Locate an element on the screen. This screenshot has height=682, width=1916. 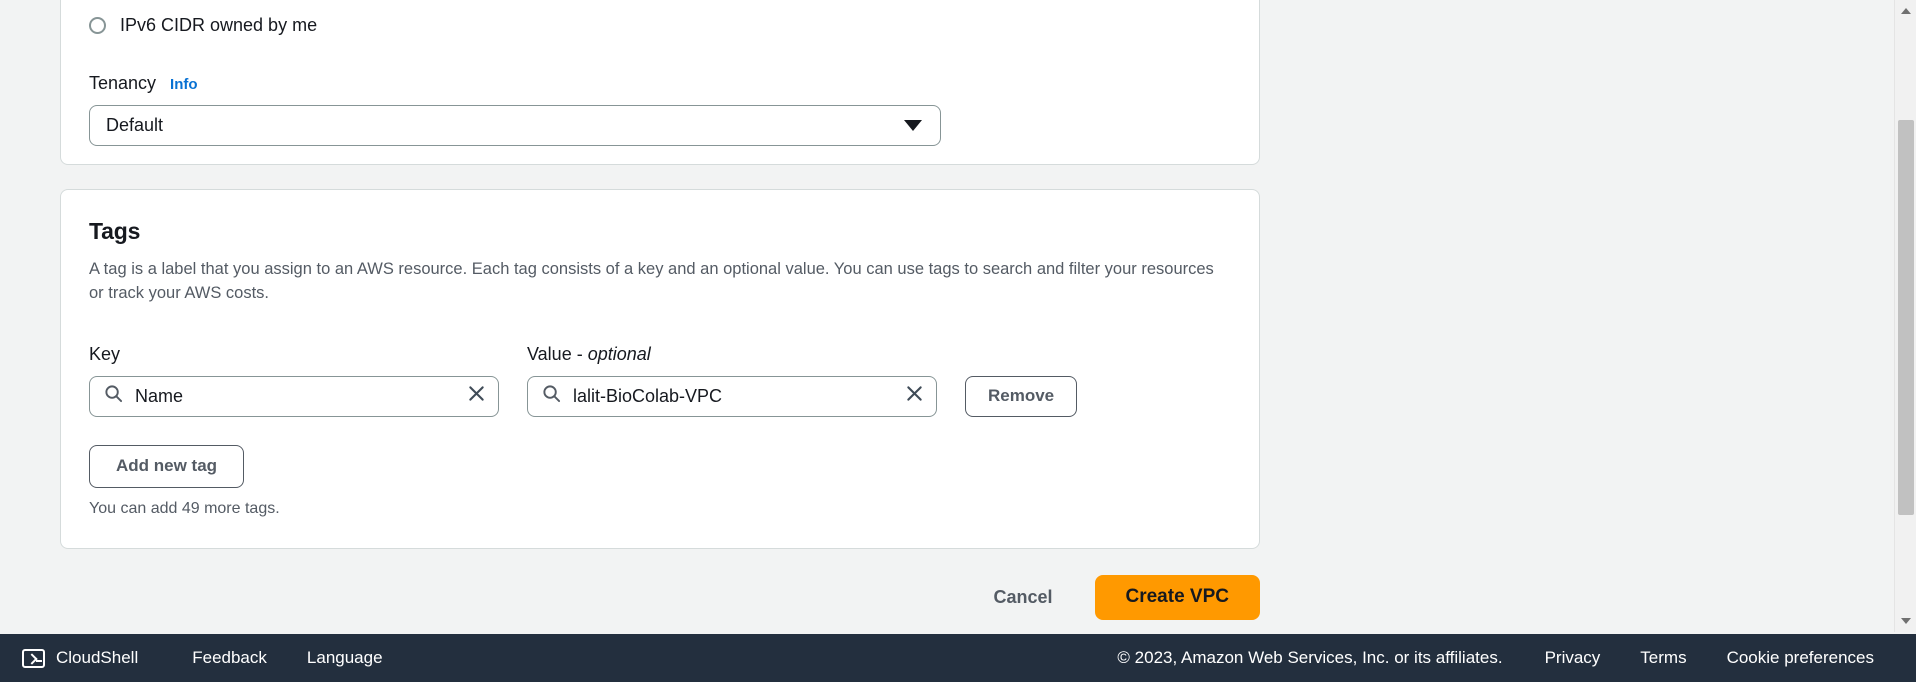
radio-option-label: IPv6 CIDR owned by me is located at coordinates (219, 25).